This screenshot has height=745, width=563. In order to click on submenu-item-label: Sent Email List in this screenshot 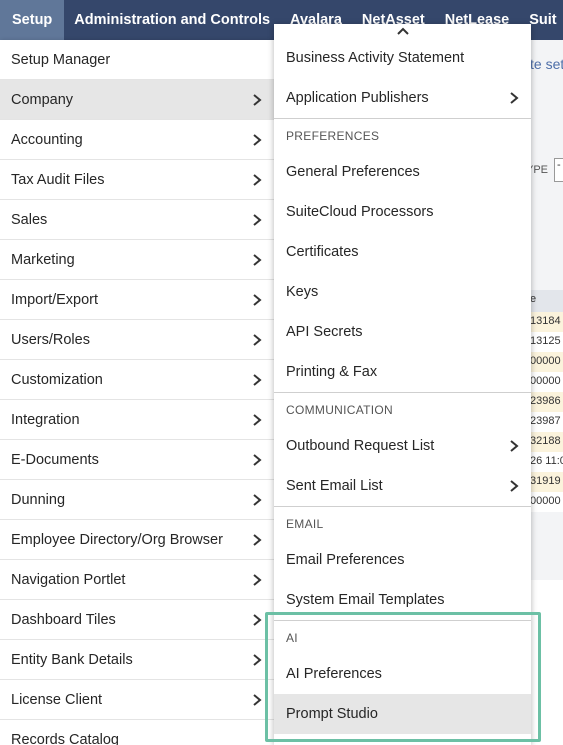, I will do `click(334, 486)`.